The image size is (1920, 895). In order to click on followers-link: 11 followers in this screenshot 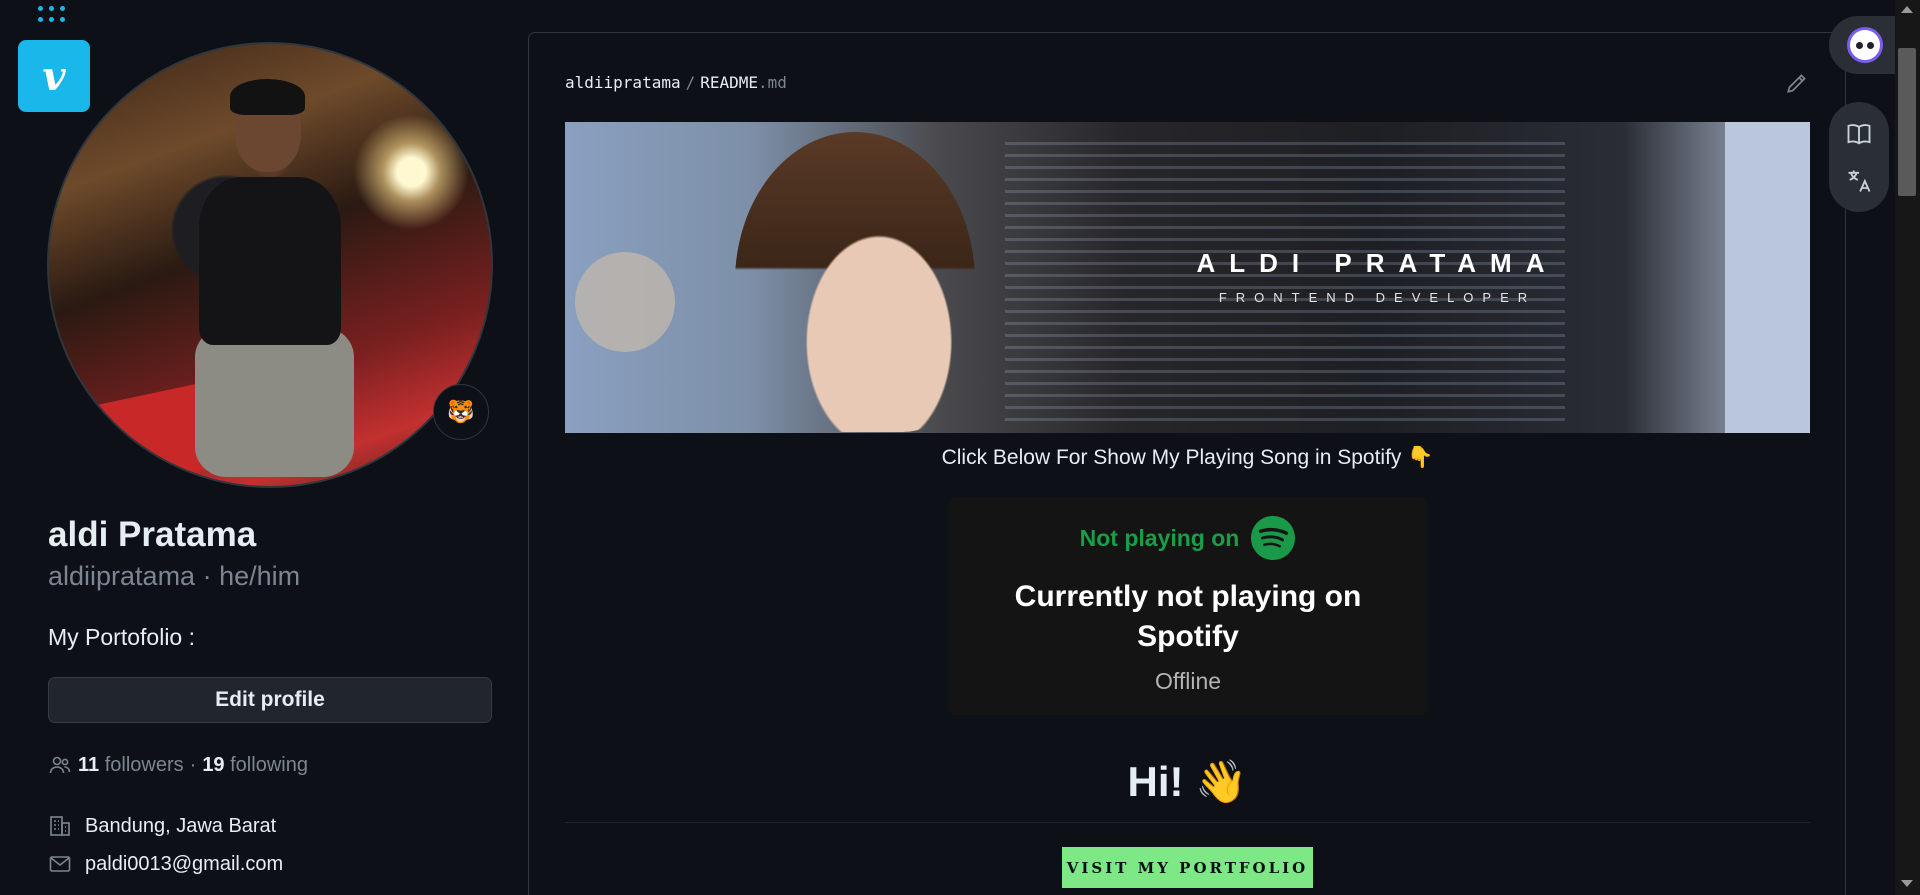, I will do `click(131, 765)`.